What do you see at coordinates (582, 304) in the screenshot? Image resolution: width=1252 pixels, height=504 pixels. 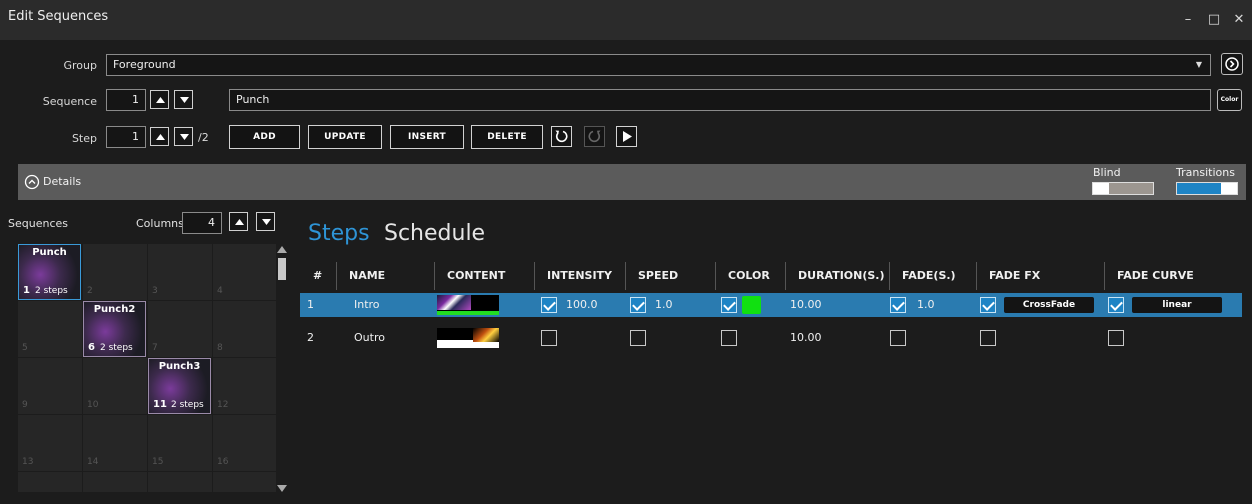 I see `intensity-value: 100.0` at bounding box center [582, 304].